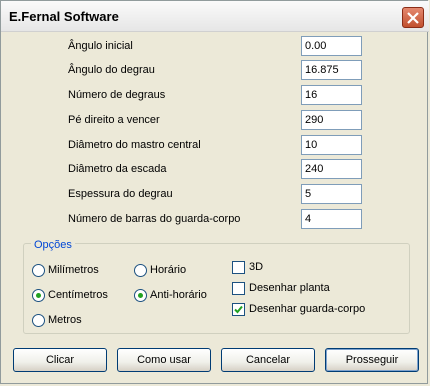 This screenshot has width=430, height=386. I want to click on numero-degraus-input, so click(331, 95).